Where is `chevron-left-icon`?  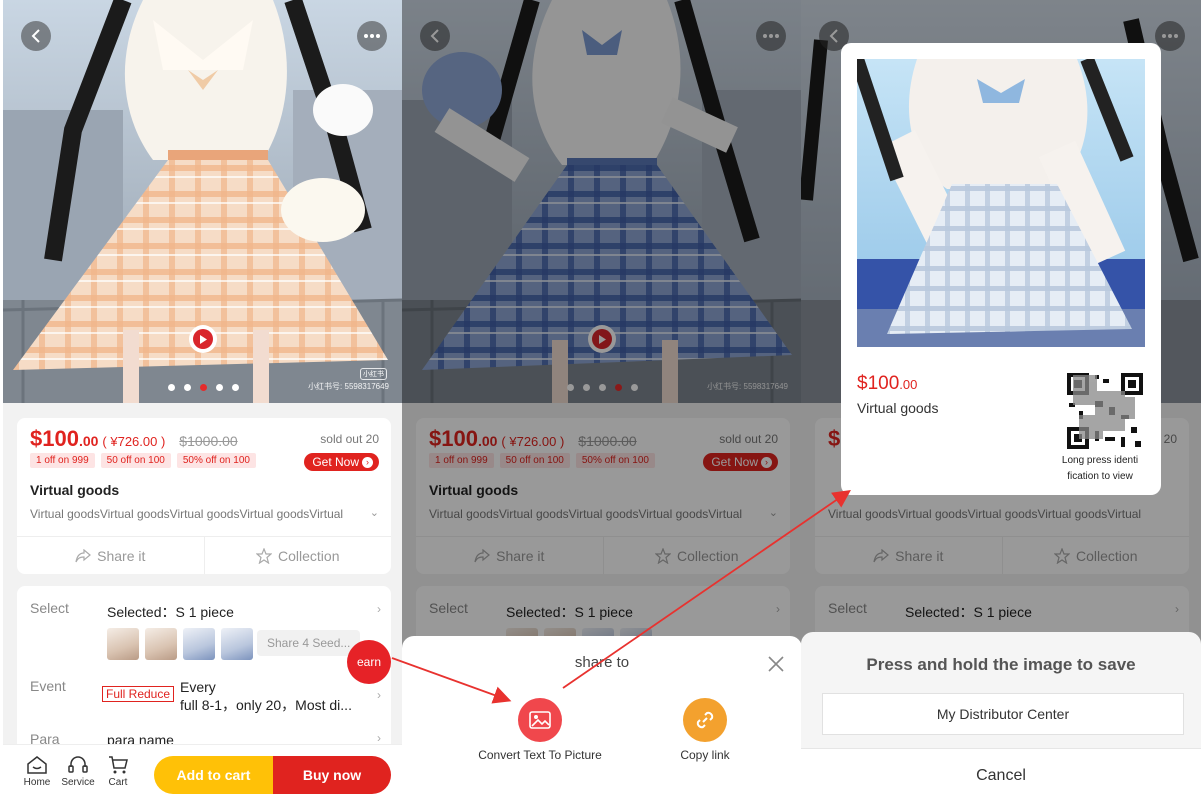
chevron-left-icon is located at coordinates (35, 36).